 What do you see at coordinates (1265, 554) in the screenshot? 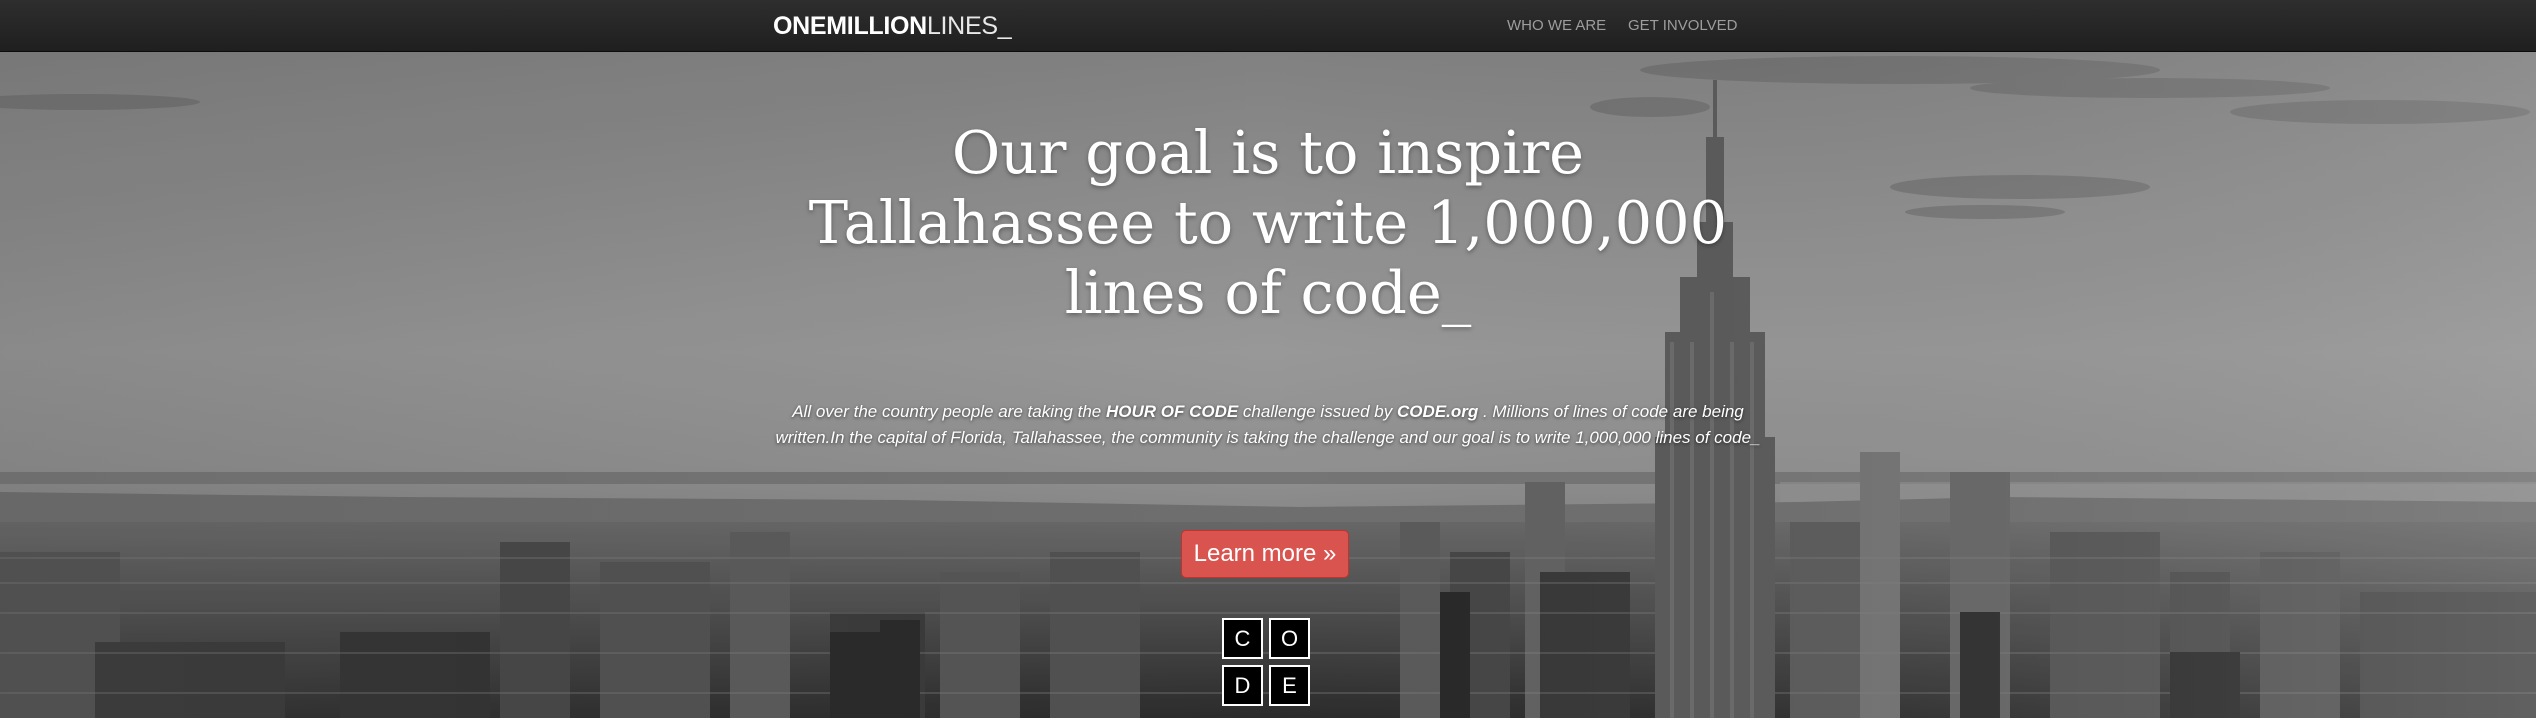
I see `learn-more-button: Learn more »` at bounding box center [1265, 554].